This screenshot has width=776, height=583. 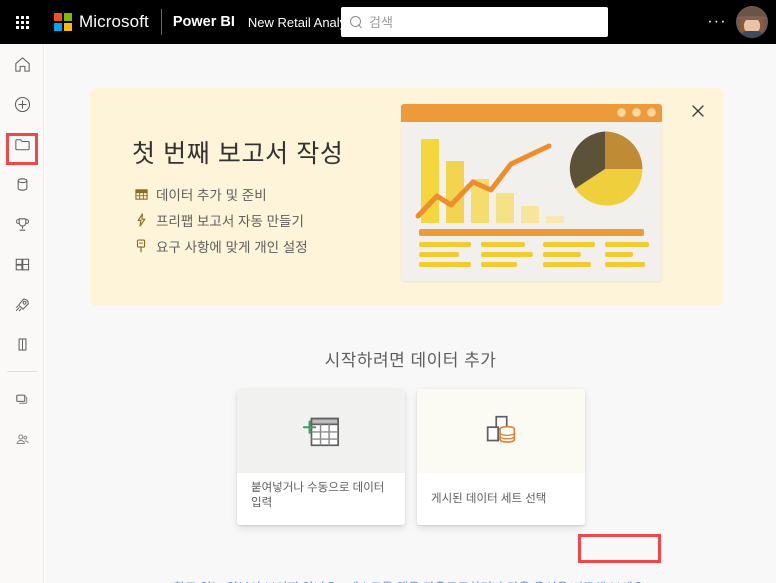 I want to click on sidebar-item-browse, so click(x=22, y=144).